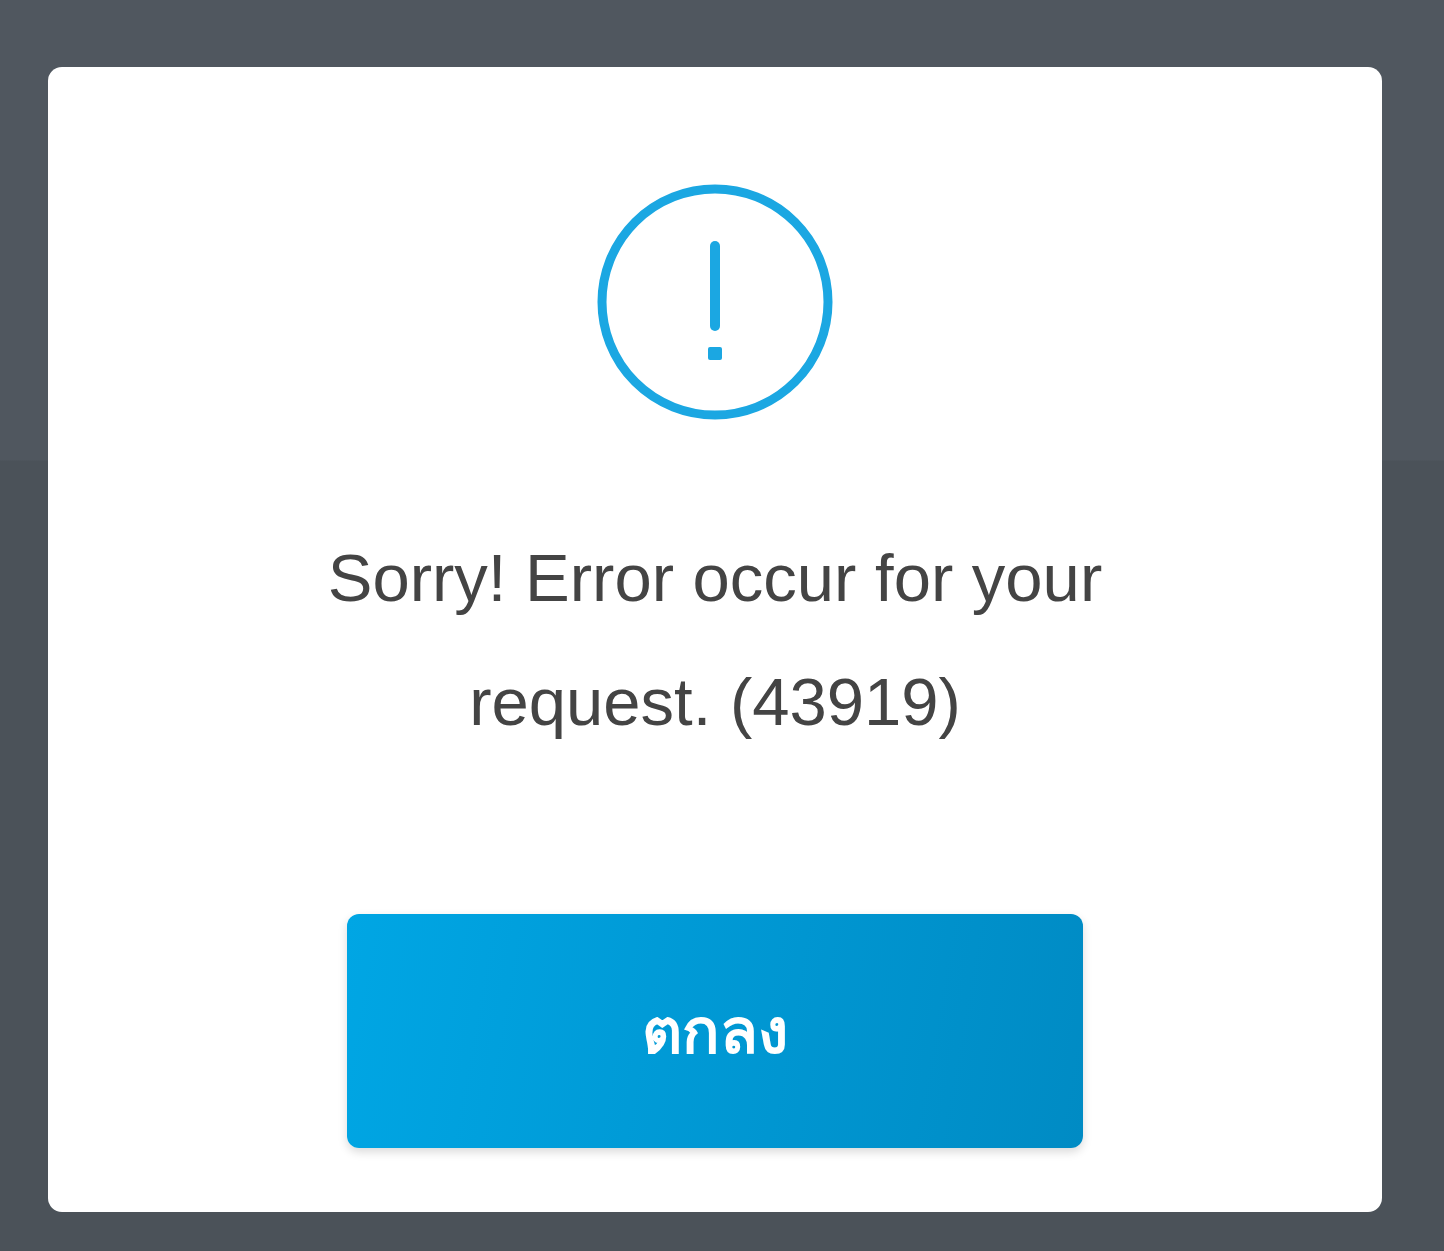 The height and width of the screenshot is (1251, 1444). Describe the element at coordinates (715, 640) in the screenshot. I see `error-message: Sorry! Error occur for your request. (43919)` at that location.